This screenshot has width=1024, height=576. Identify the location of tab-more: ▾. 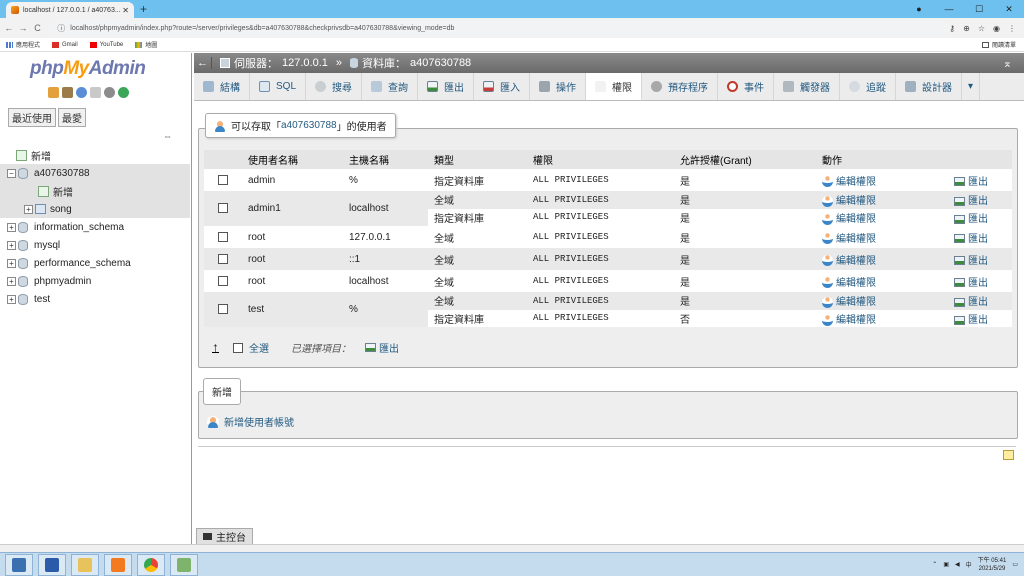
(971, 86).